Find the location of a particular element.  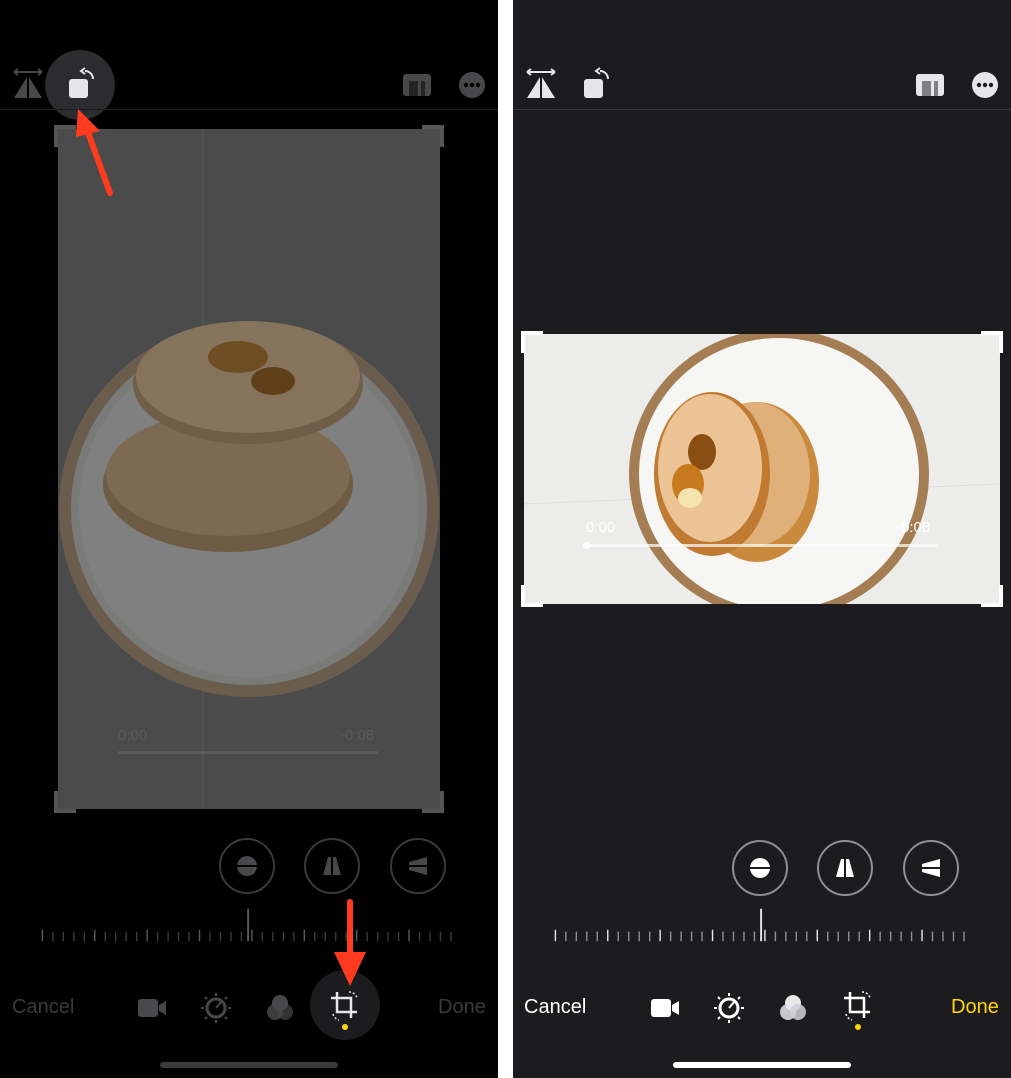

annotation-arrow-crop is located at coordinates (350, 942).